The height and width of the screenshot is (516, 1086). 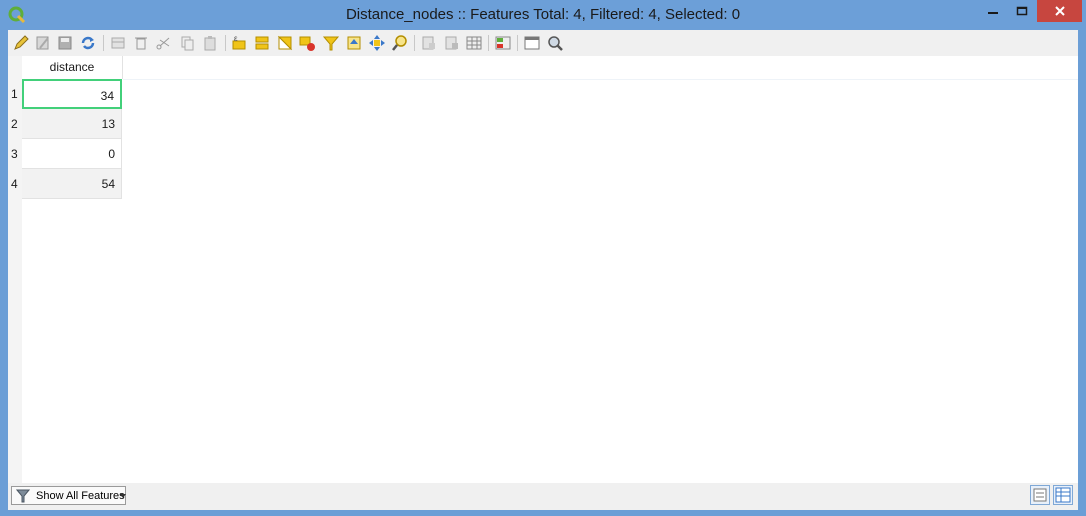 I want to click on table-cell: 54, so click(x=72, y=184).